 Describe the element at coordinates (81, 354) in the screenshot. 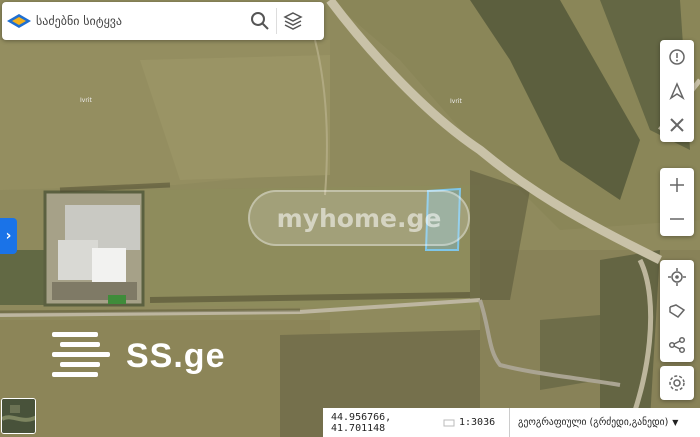

I see `ss-logo-icon` at that location.